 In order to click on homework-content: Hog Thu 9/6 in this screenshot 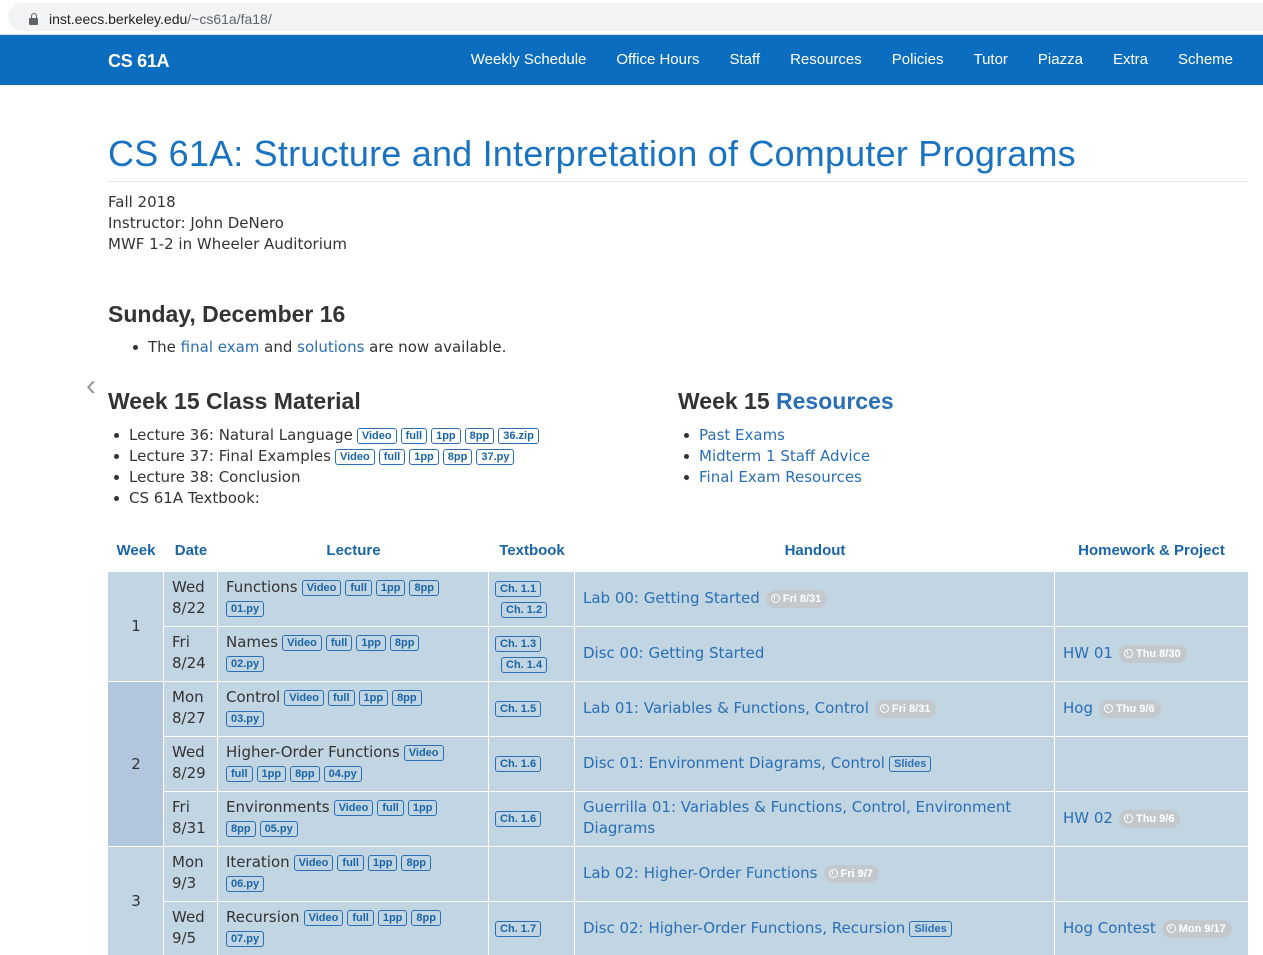, I will do `click(1152, 708)`.